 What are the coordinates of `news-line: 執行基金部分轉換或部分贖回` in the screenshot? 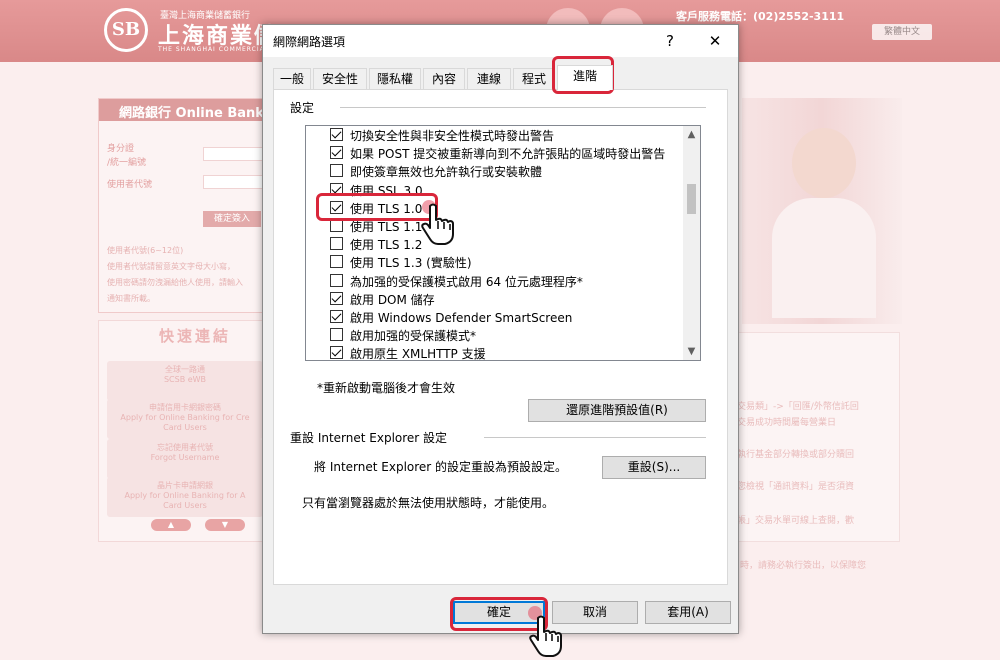 It's located at (796, 455).